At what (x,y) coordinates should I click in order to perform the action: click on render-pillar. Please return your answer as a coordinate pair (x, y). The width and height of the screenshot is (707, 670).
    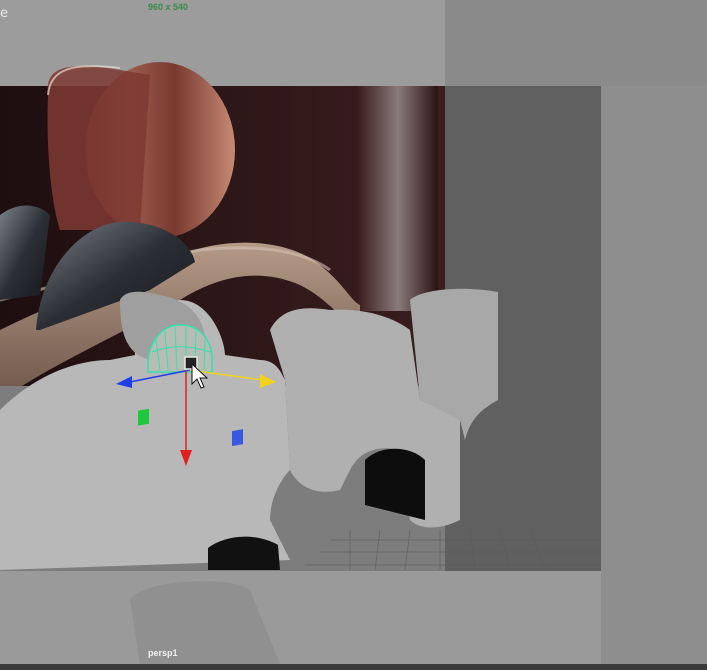
    Looking at the image, I should click on (398, 198).